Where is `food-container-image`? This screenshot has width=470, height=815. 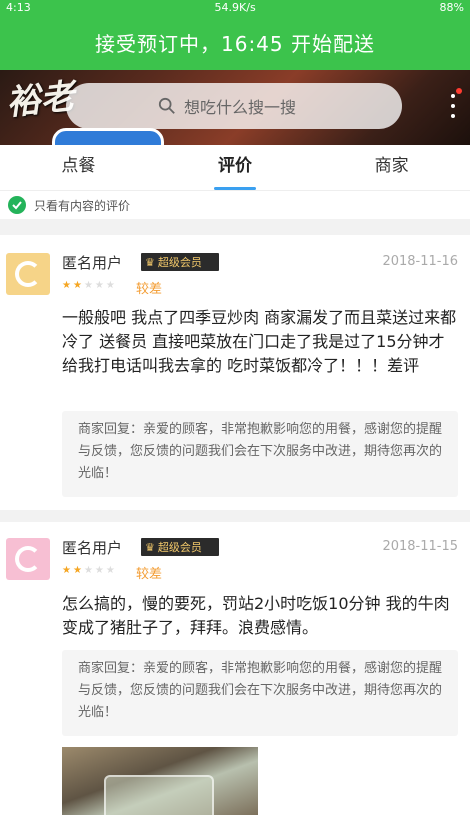 food-container-image is located at coordinates (159, 795).